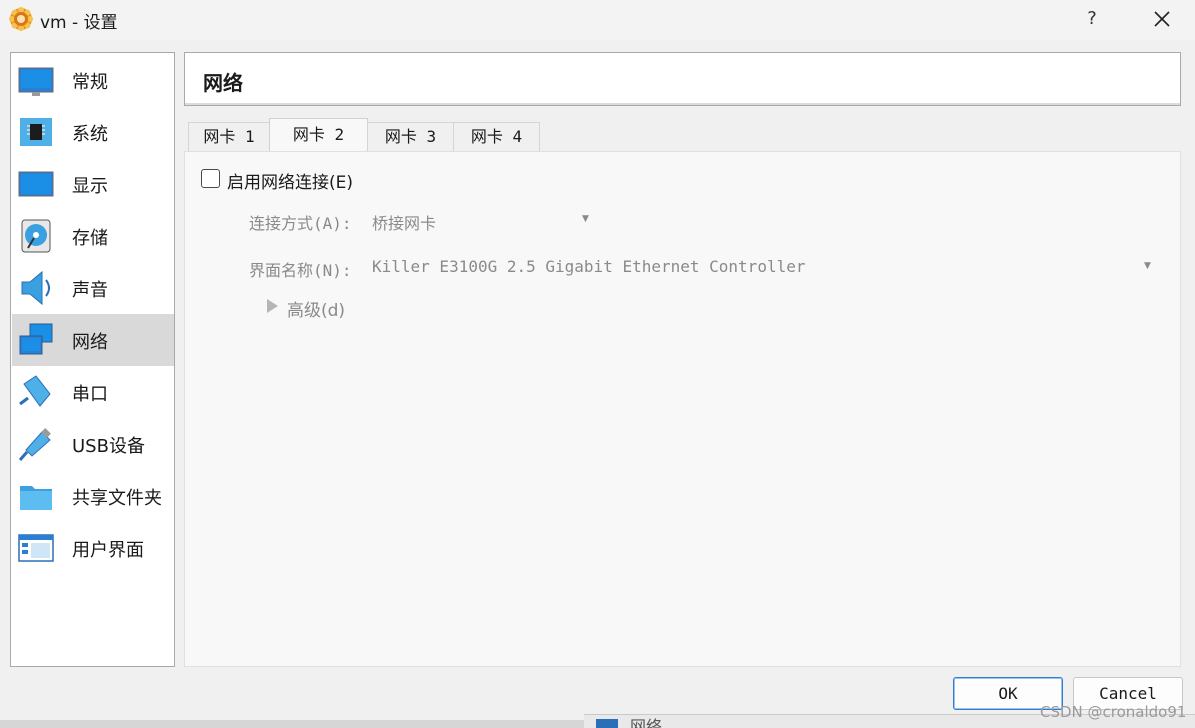  What do you see at coordinates (1092, 19) in the screenshot?
I see `help-button: ?` at bounding box center [1092, 19].